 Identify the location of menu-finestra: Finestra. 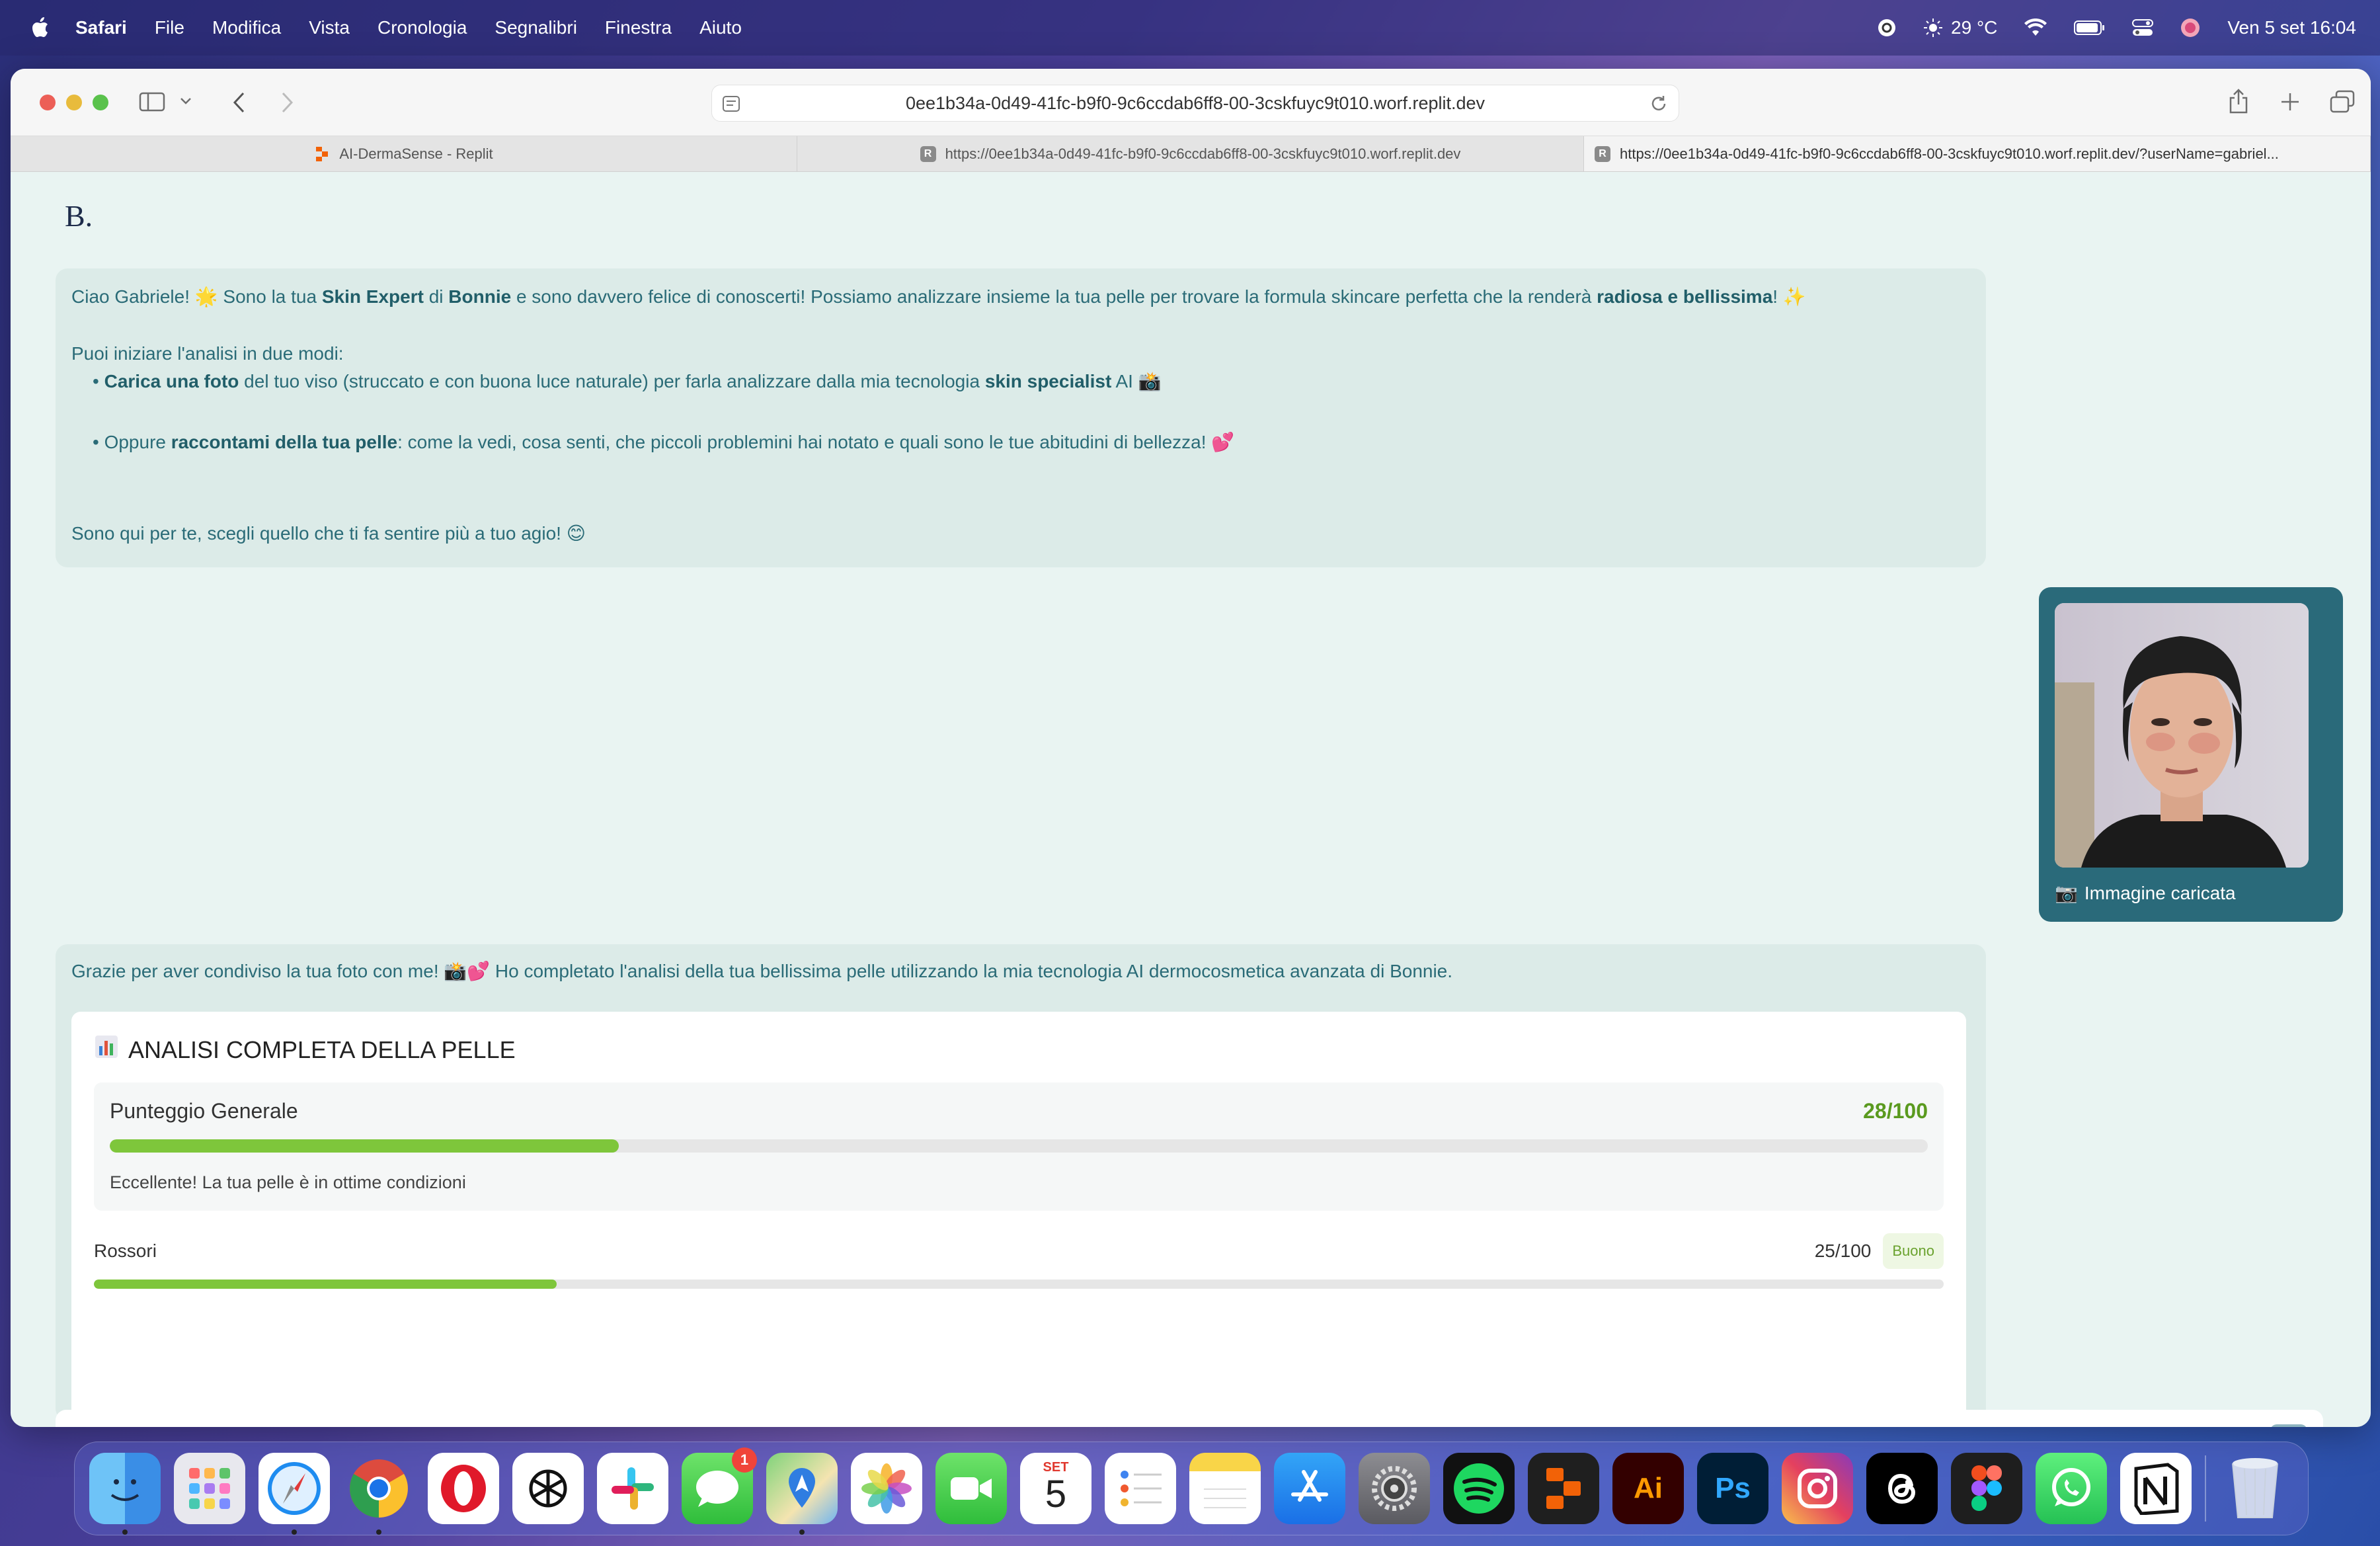
(638, 27).